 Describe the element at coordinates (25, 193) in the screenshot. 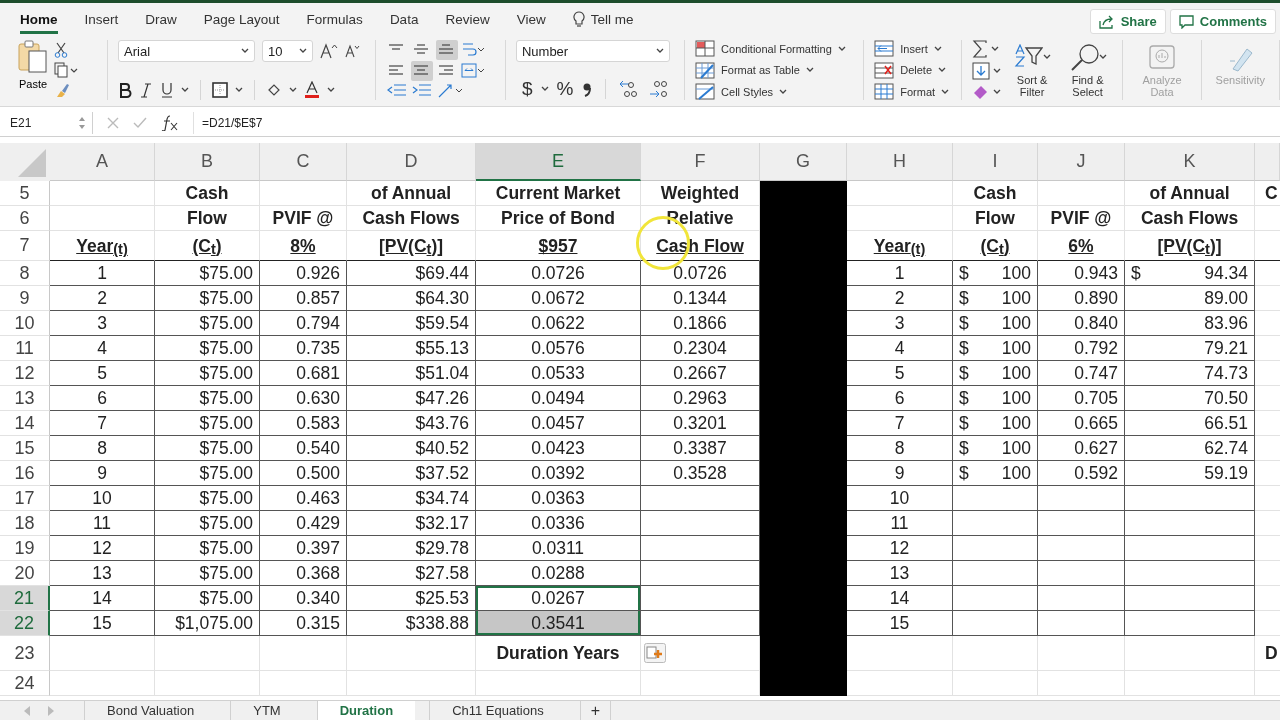

I see `row-header: 5` at that location.